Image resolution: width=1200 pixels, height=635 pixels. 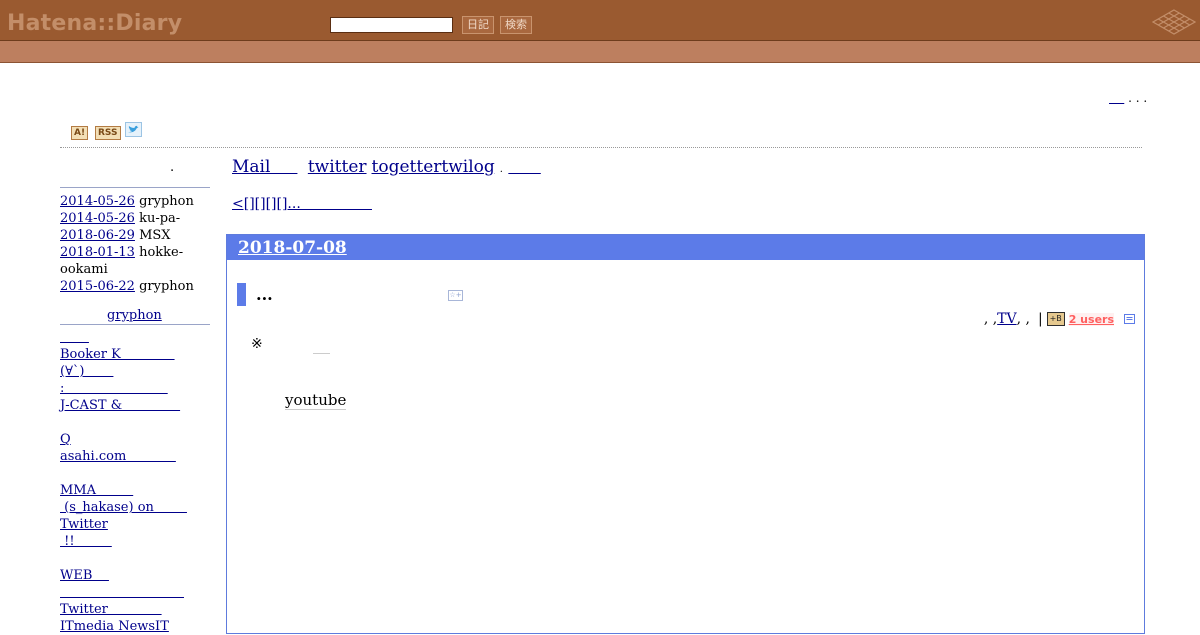 I want to click on sidebar-link: asahi.com, so click(x=118, y=456).